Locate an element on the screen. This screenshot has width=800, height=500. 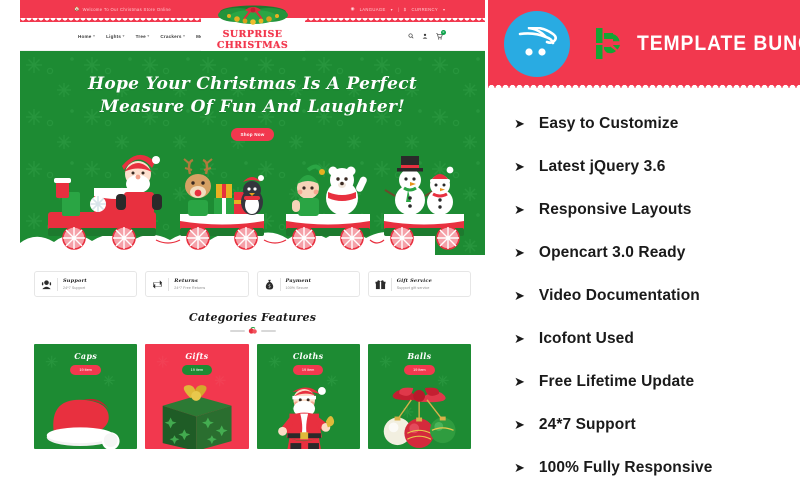
feature-item-opencart-ready: ➤ Opencart 3.0 Ready is located at coordinates (657, 252).